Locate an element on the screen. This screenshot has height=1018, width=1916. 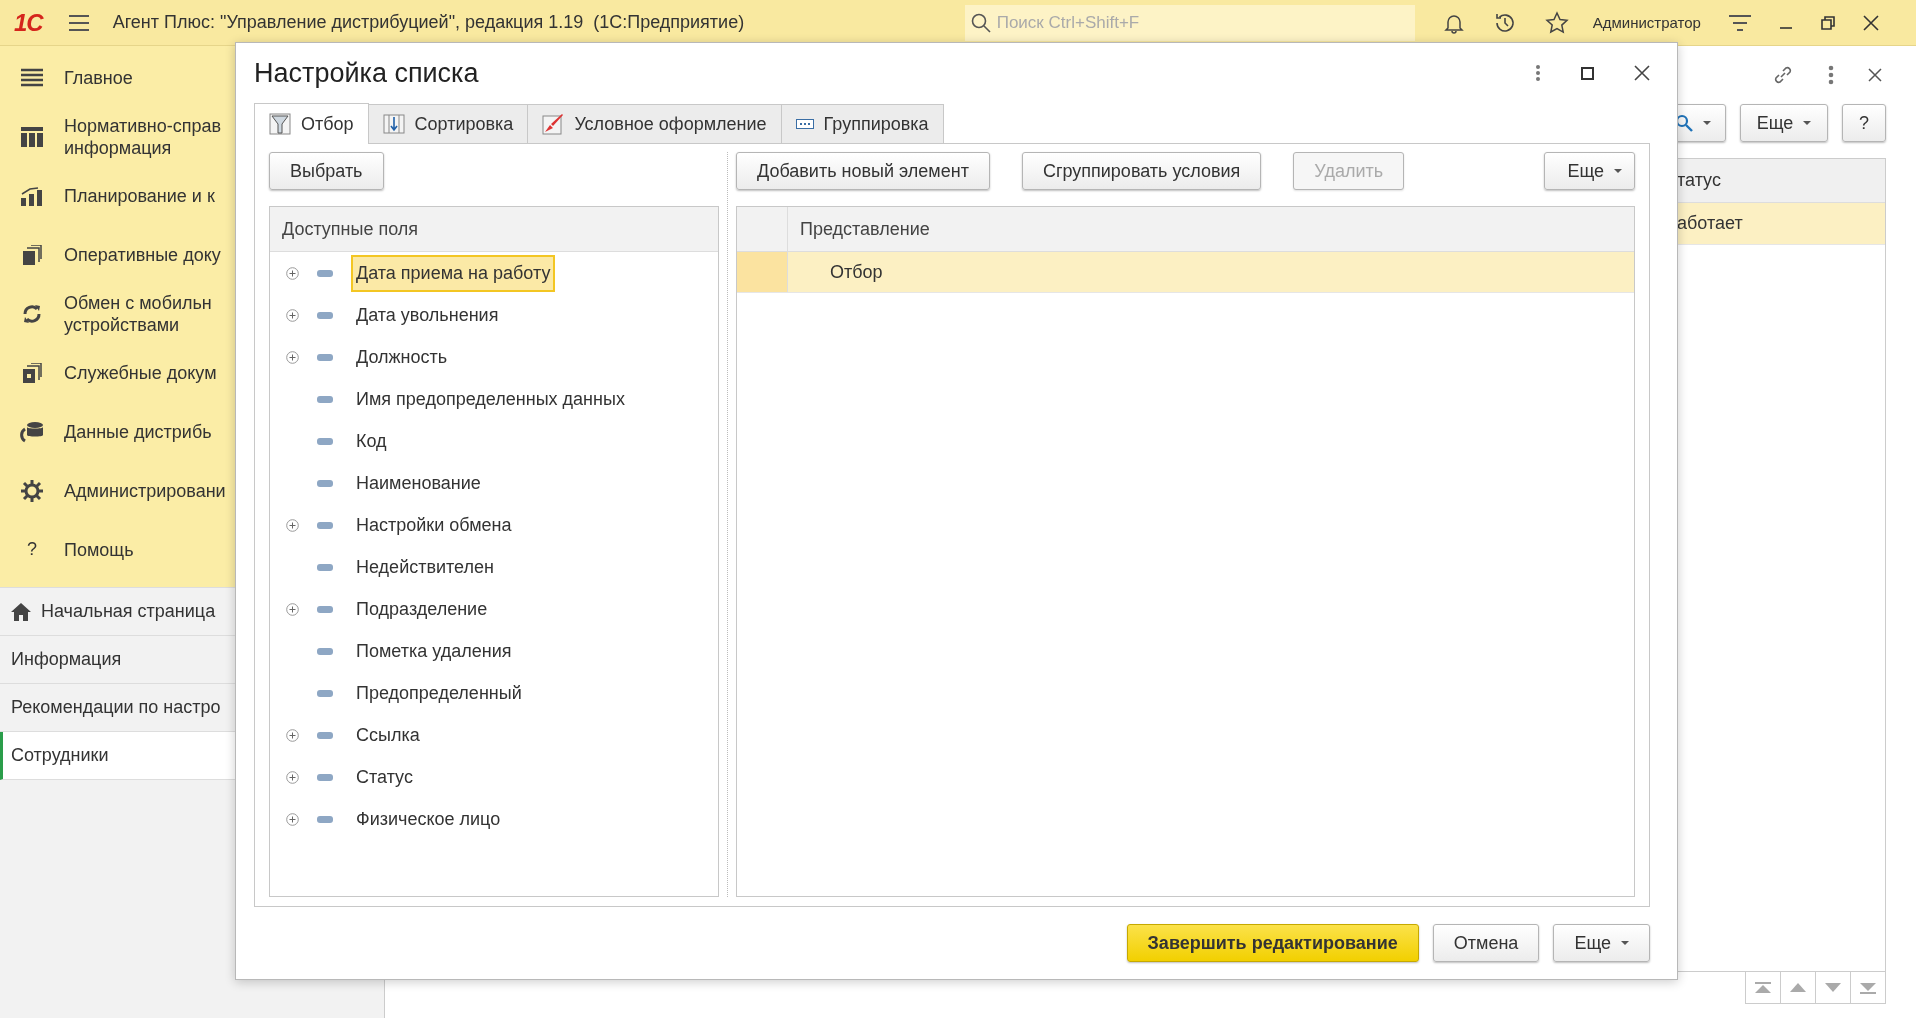
column-header: Представление is located at coordinates (865, 229).